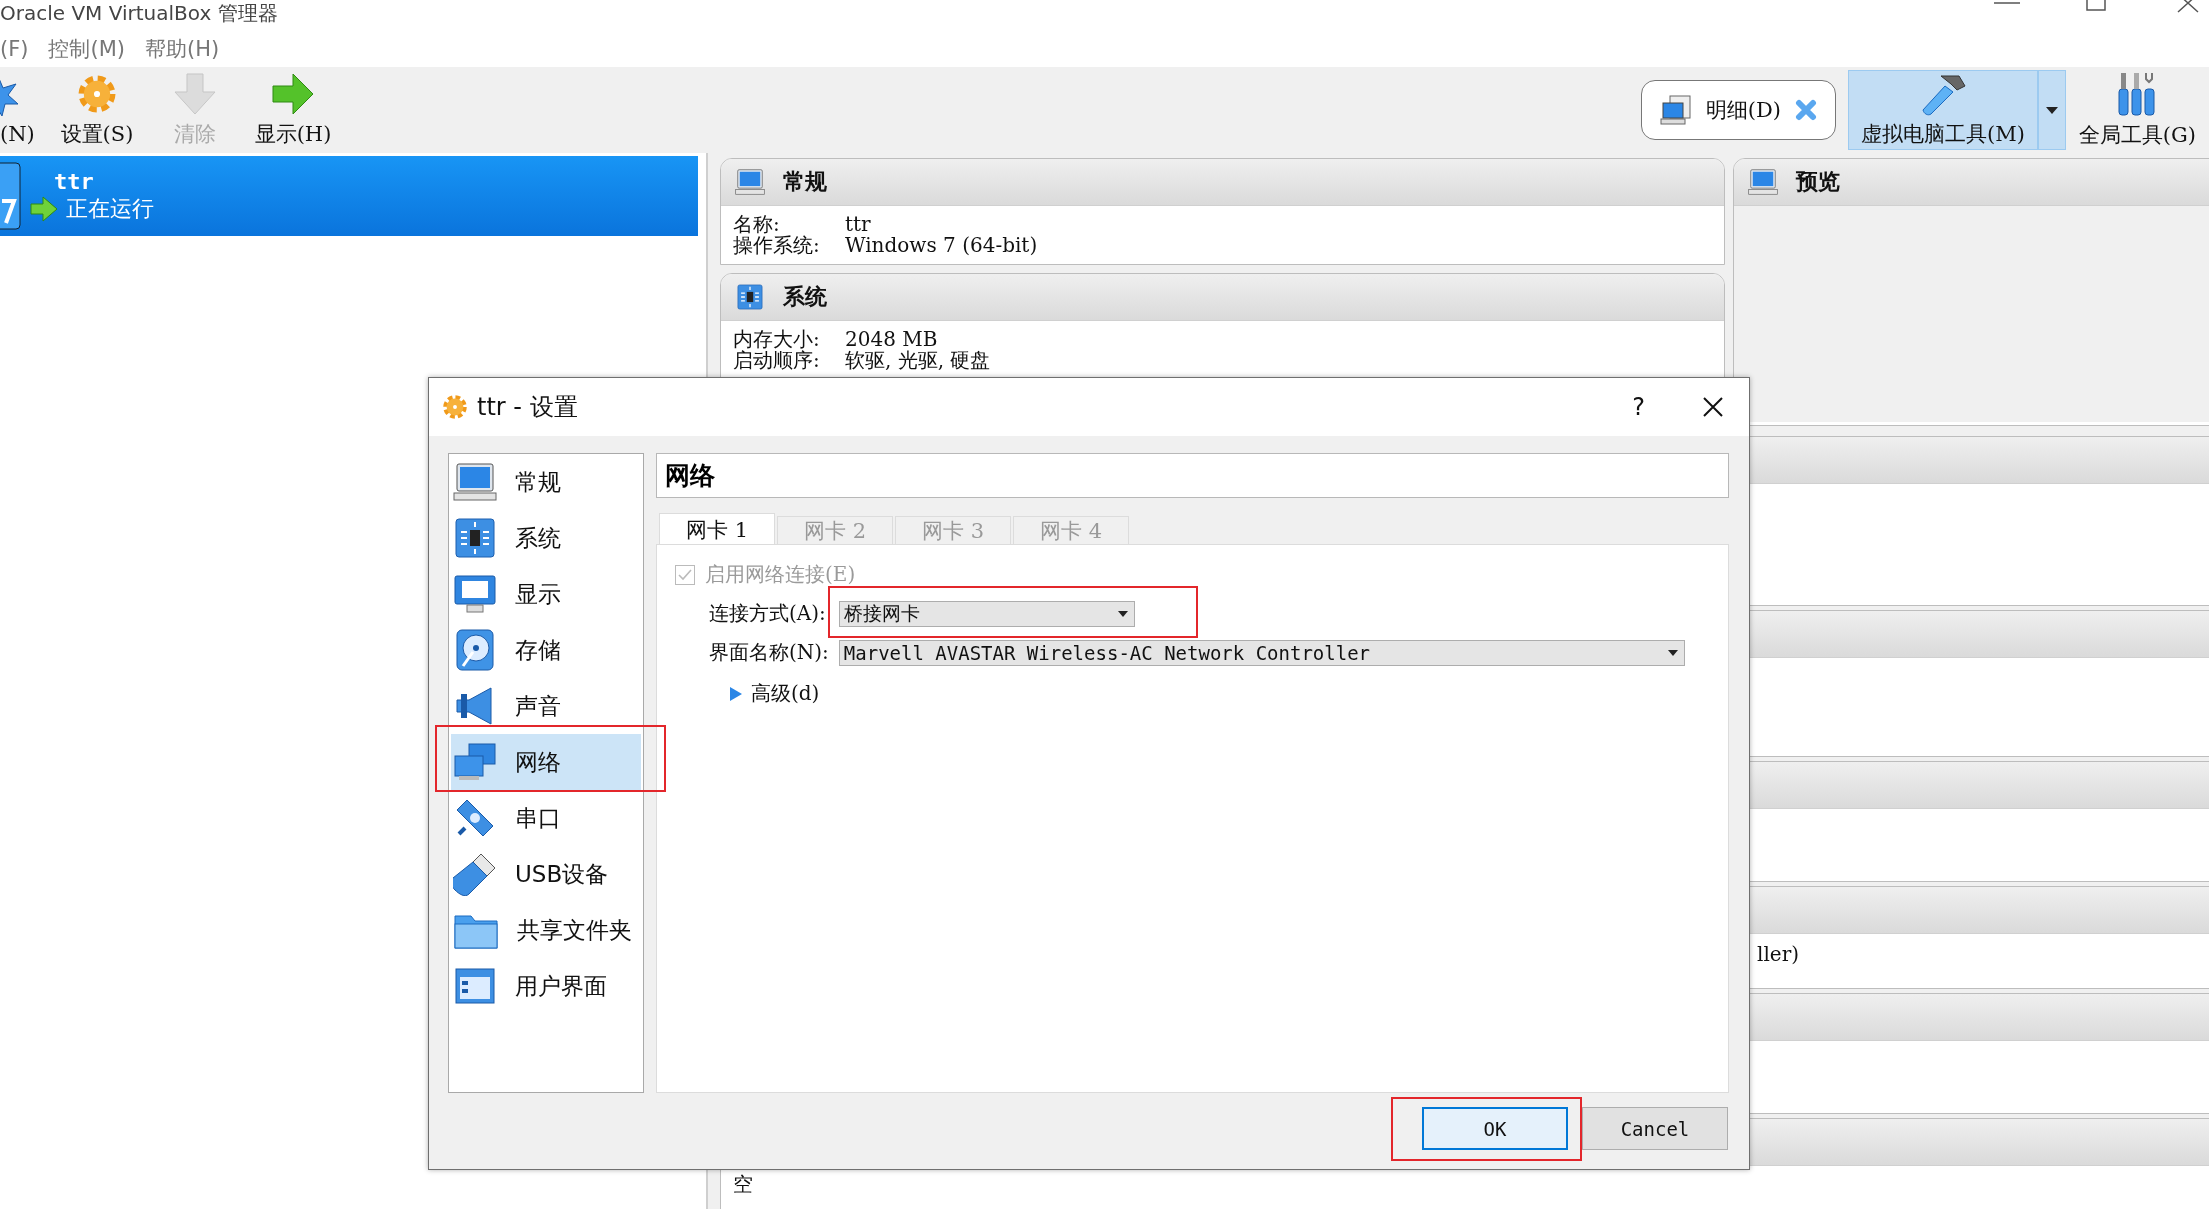  Describe the element at coordinates (1778, 954) in the screenshot. I see `section-text: ller)` at that location.